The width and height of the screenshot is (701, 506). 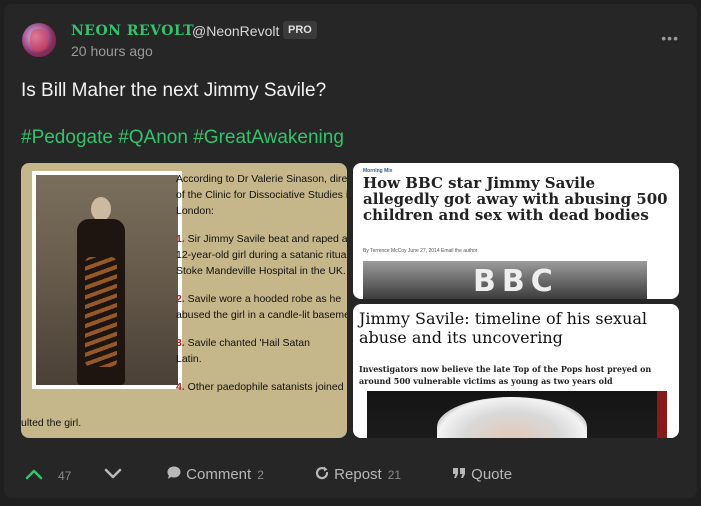 I want to click on hashtags: #Pedogate #QAnon #GreatAwakening, so click(x=182, y=138).